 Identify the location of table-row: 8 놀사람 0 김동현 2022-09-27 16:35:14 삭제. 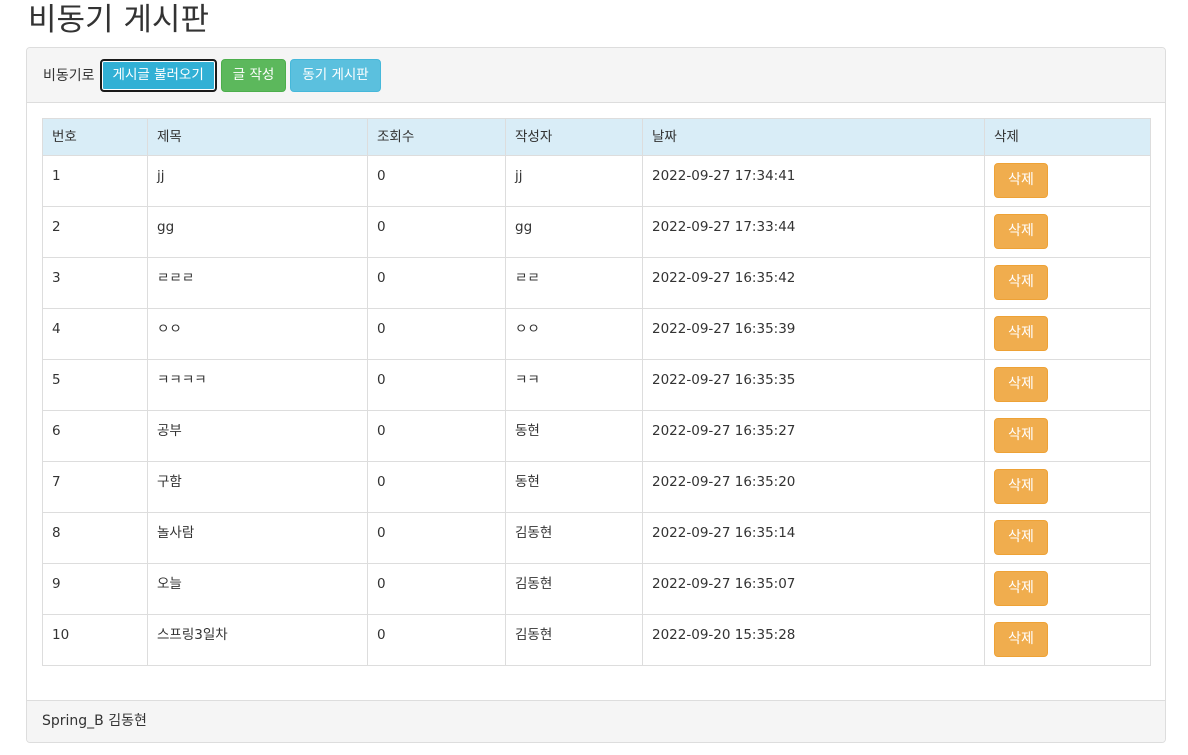
(596, 538).